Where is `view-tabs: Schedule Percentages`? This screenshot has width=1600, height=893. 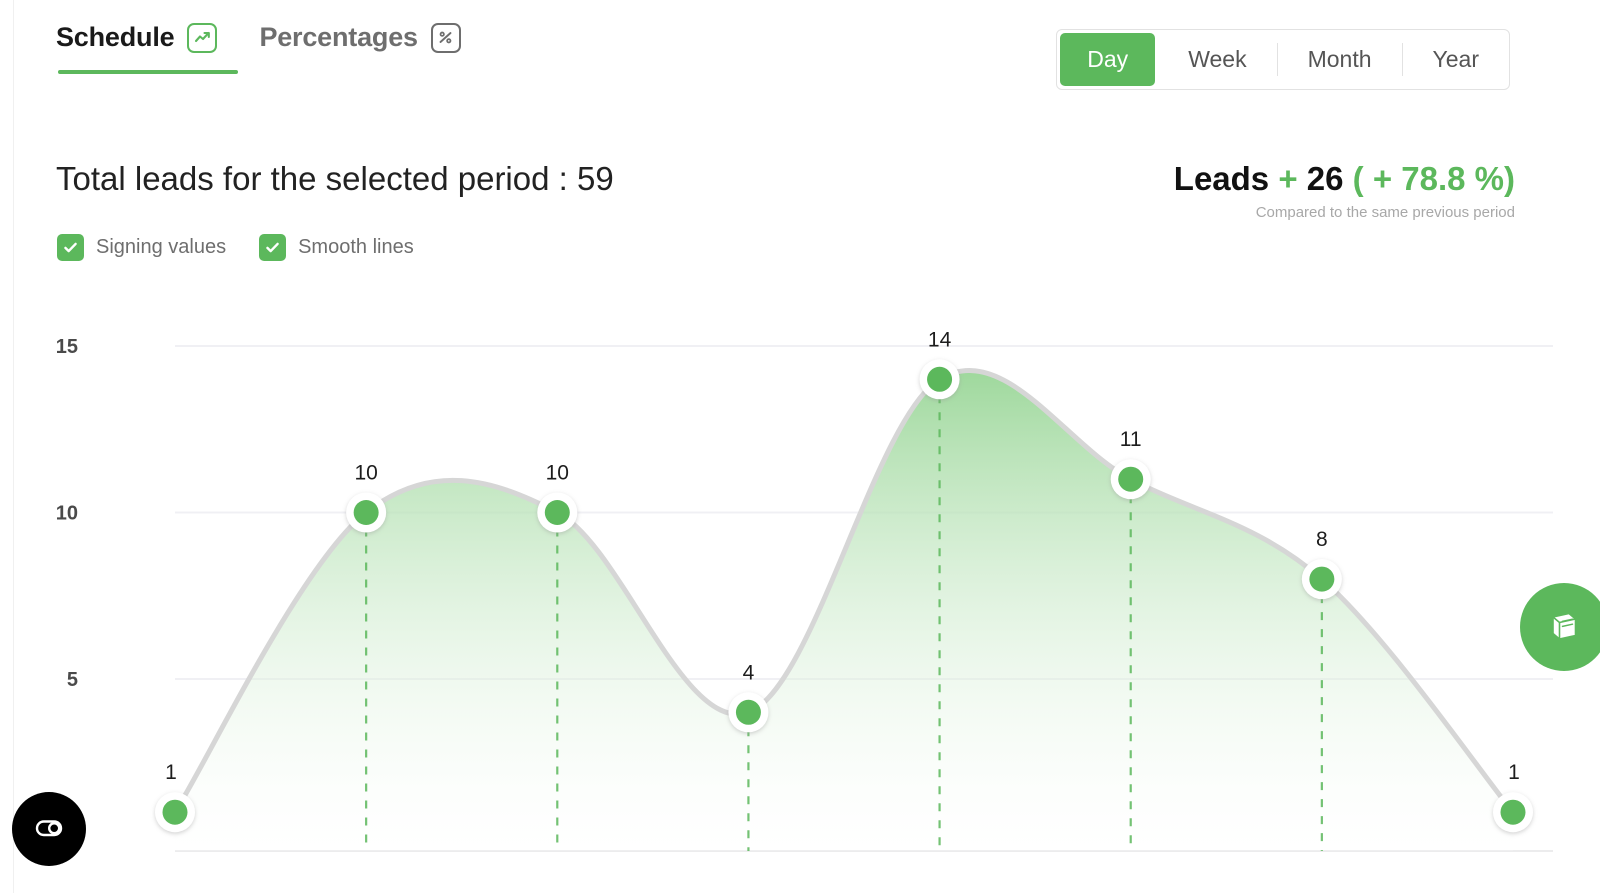
view-tabs: Schedule Percentages is located at coordinates (258, 48).